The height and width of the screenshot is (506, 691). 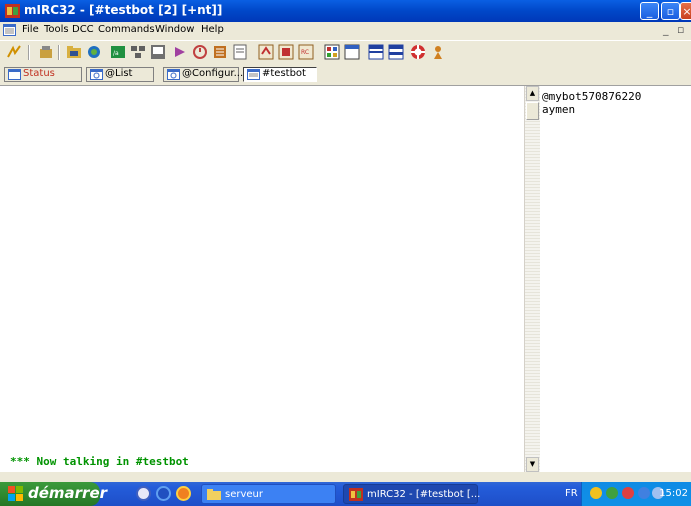 What do you see at coordinates (680, 29) in the screenshot?
I see `mdi-restore-button: ▫` at bounding box center [680, 29].